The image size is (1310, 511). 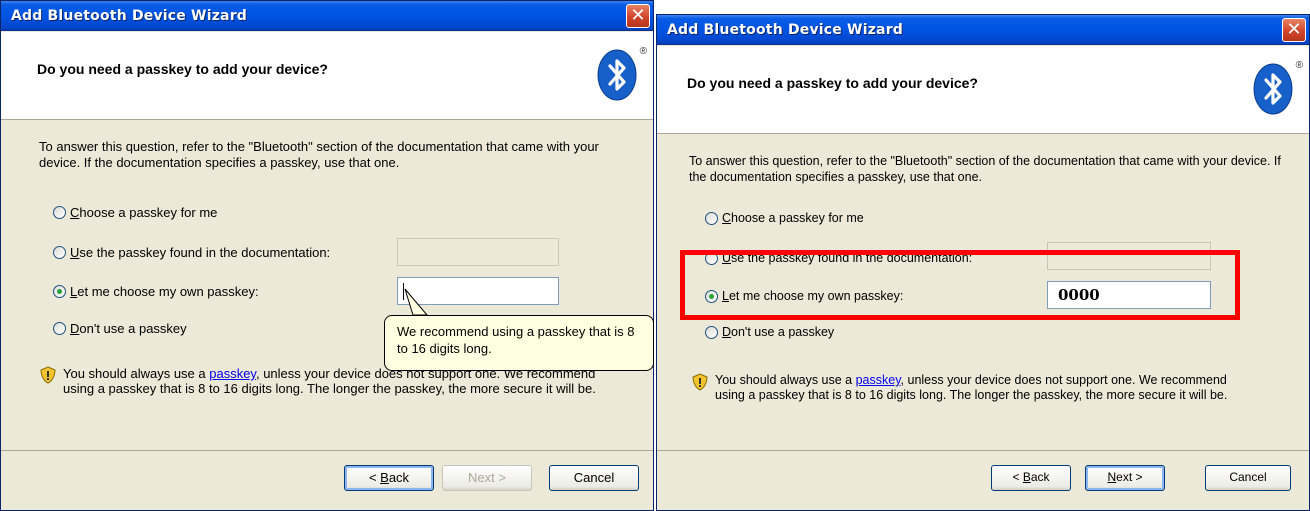 I want to click on own-passkey-field: 0000, so click(x=1129, y=295).